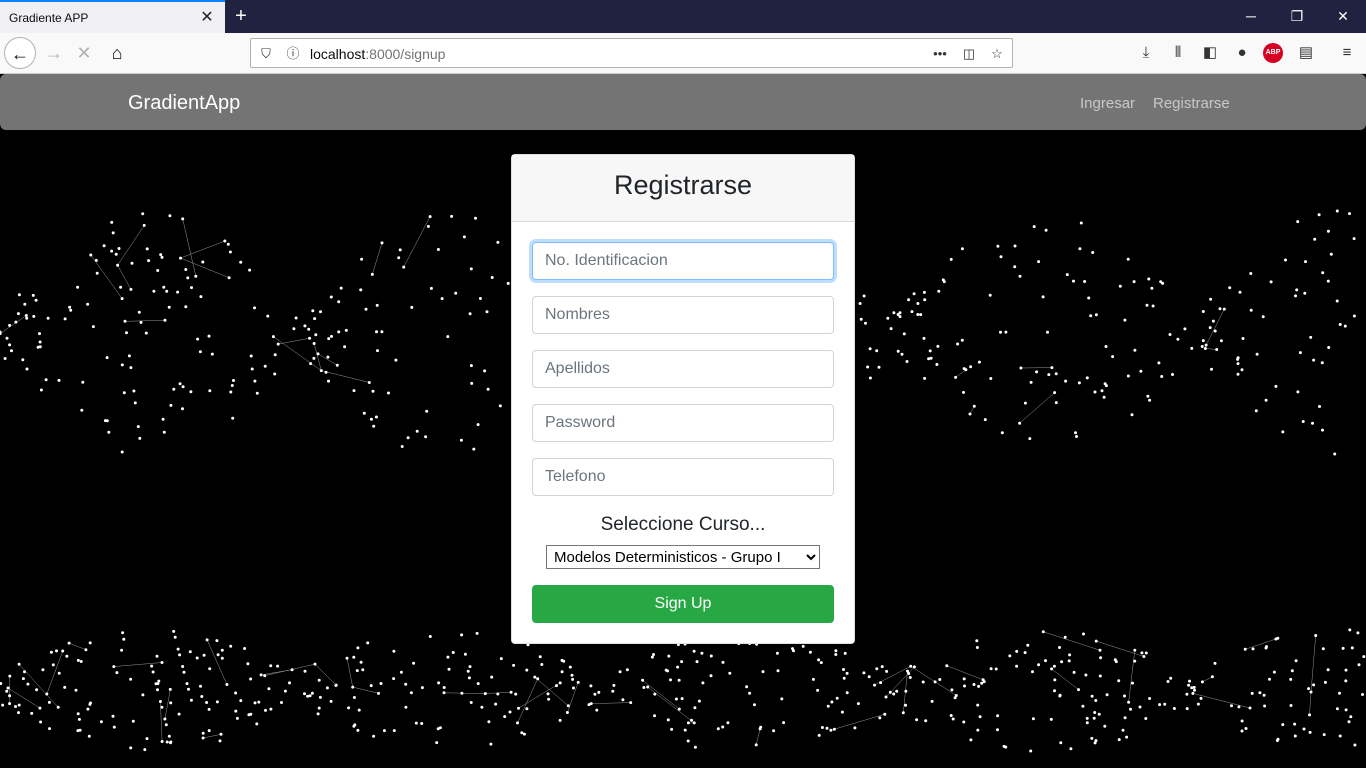 The image size is (1366, 768). Describe the element at coordinates (1273, 53) in the screenshot. I see `adblock-icon: ABP` at that location.